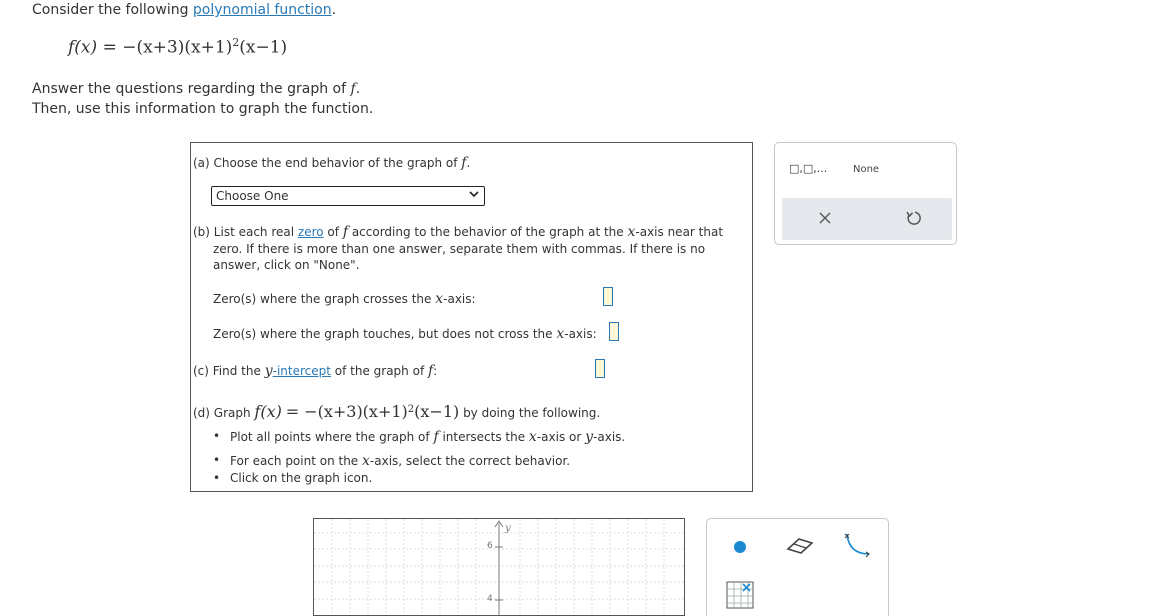  I want to click on tools-action-row, so click(867, 219).